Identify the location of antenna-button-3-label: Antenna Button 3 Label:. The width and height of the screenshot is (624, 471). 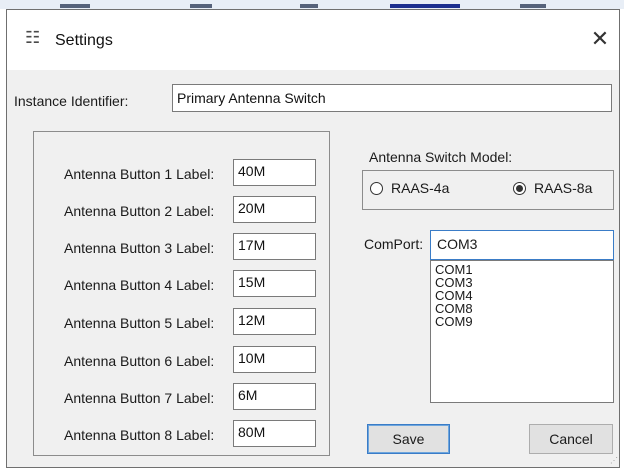
(139, 248).